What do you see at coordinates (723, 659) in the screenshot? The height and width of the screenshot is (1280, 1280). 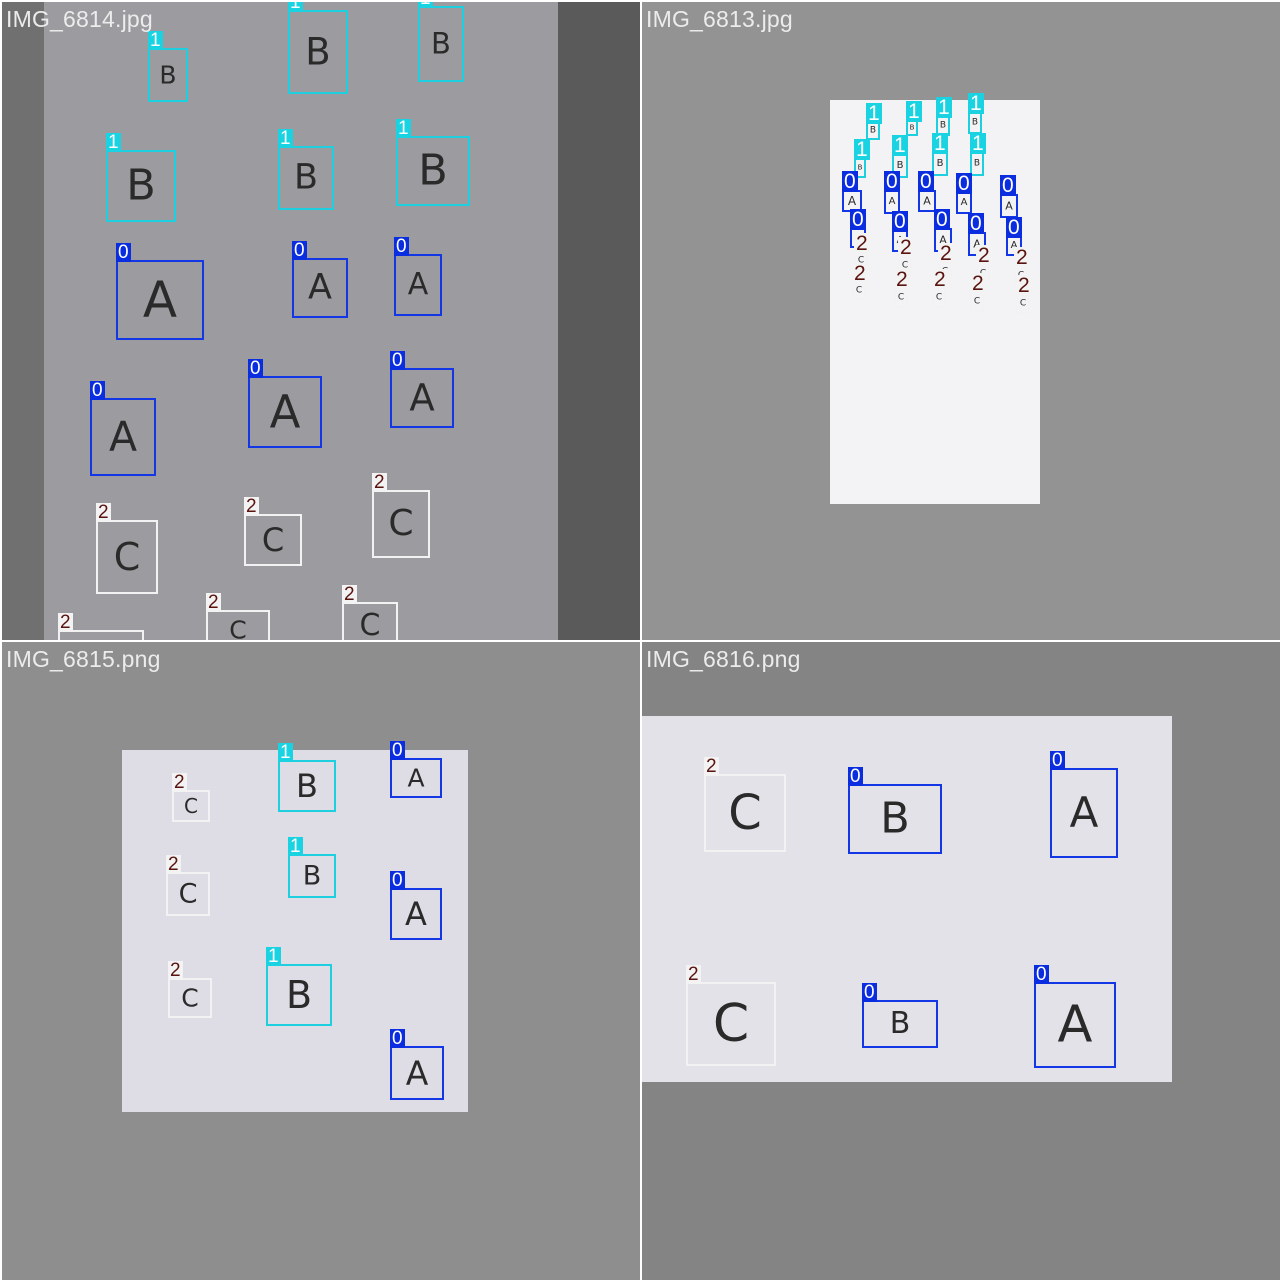 I see `image-filename: IMG_6816.png` at bounding box center [723, 659].